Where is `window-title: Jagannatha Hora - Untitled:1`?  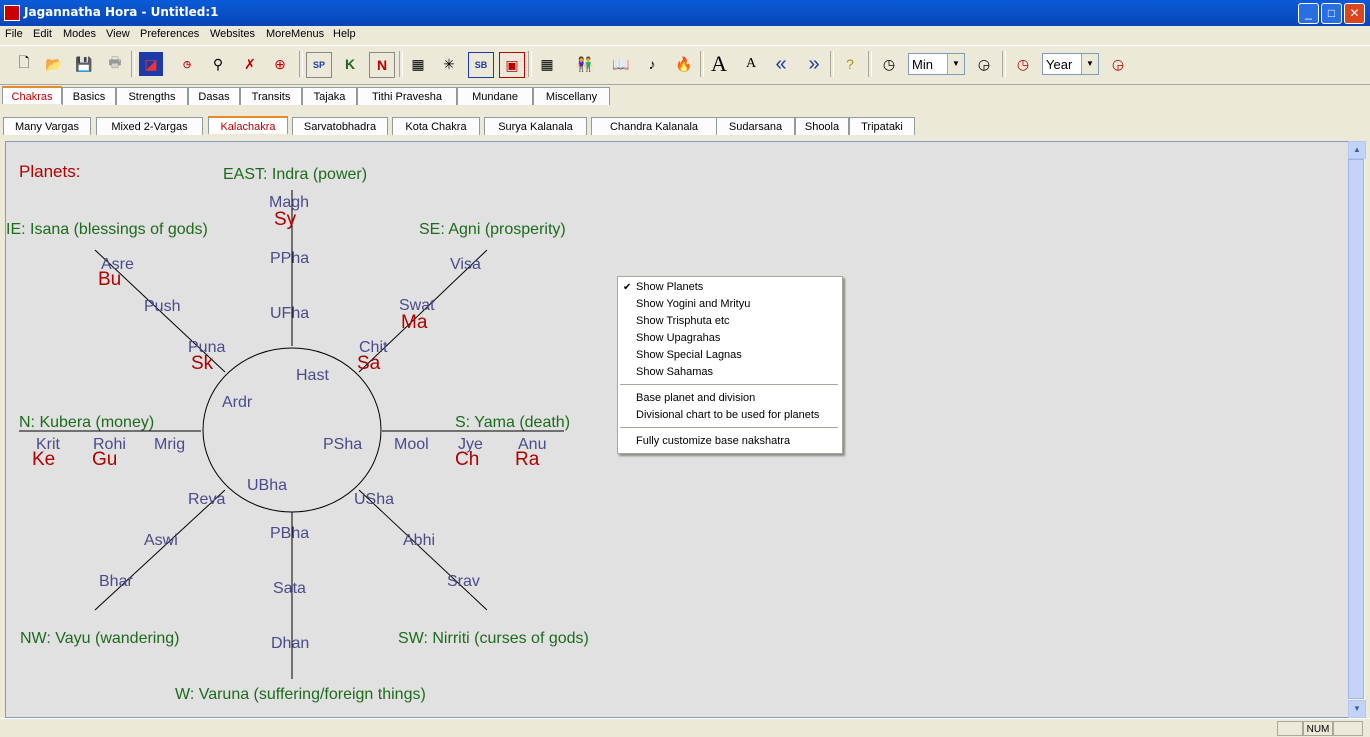 window-title: Jagannatha Hora - Untitled:1 is located at coordinates (121, 12).